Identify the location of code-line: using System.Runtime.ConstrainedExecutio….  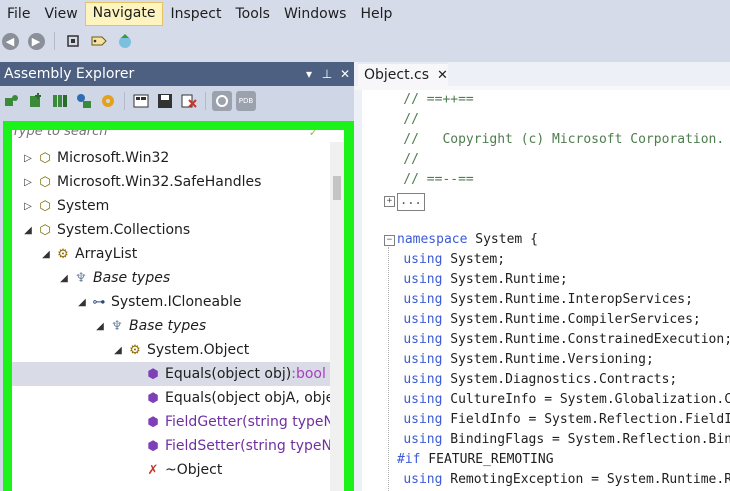
(566, 339).